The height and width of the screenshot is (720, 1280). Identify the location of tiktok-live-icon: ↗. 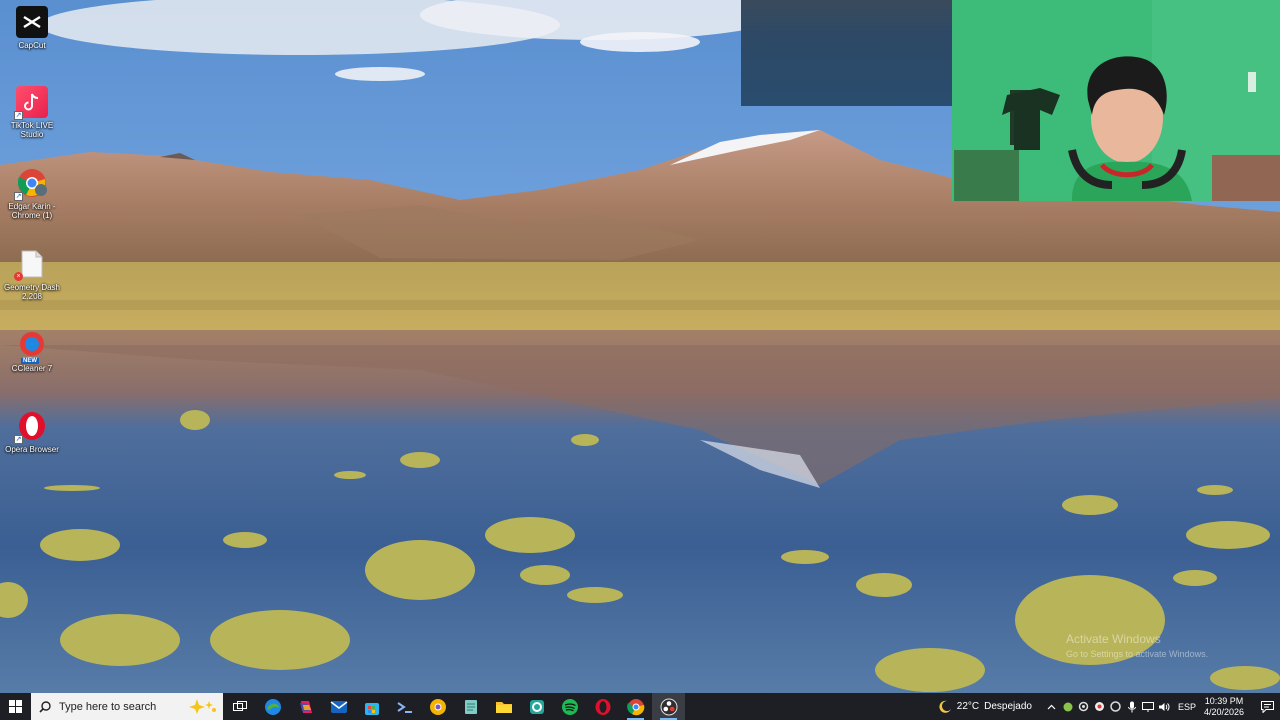
(31, 103).